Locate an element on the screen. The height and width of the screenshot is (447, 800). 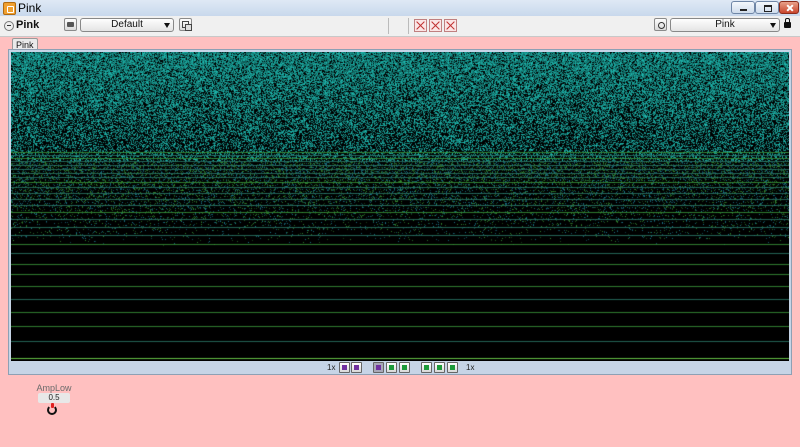
preset-dropdown: Default is located at coordinates (127, 25).